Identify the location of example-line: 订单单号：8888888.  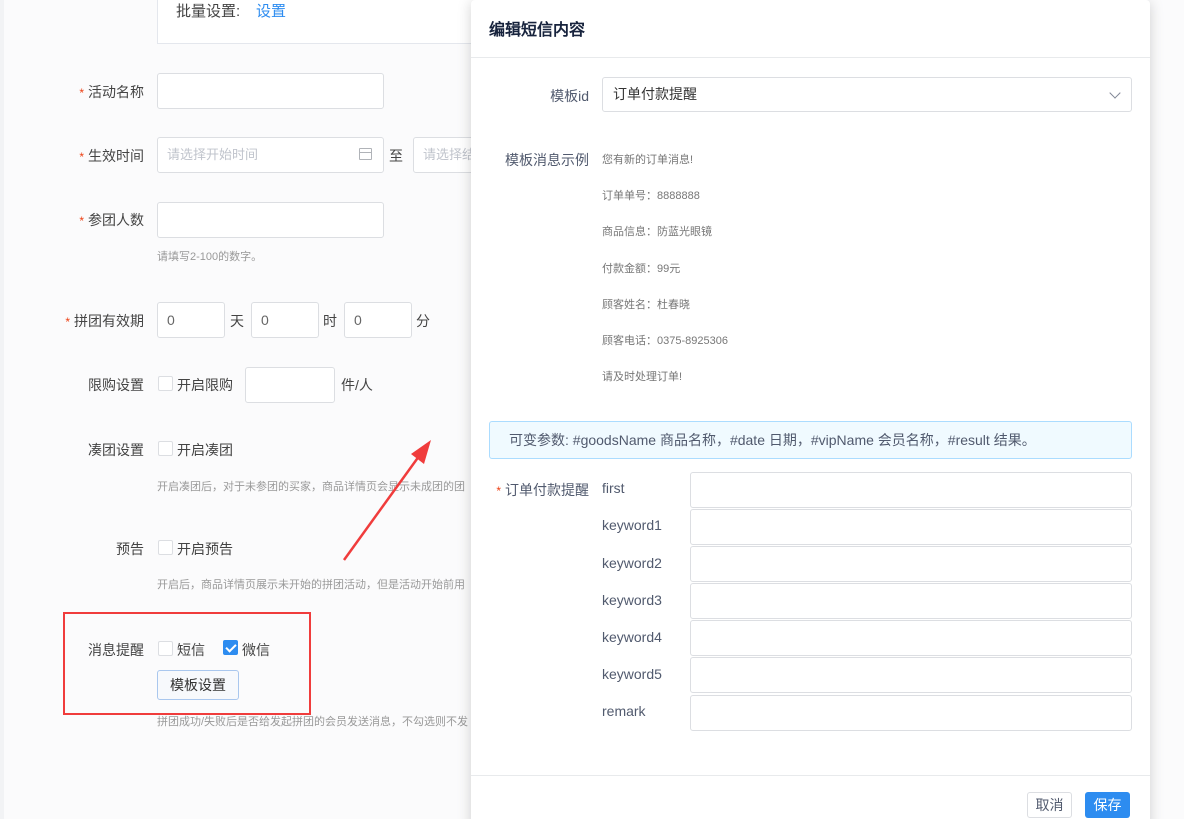
(651, 196).